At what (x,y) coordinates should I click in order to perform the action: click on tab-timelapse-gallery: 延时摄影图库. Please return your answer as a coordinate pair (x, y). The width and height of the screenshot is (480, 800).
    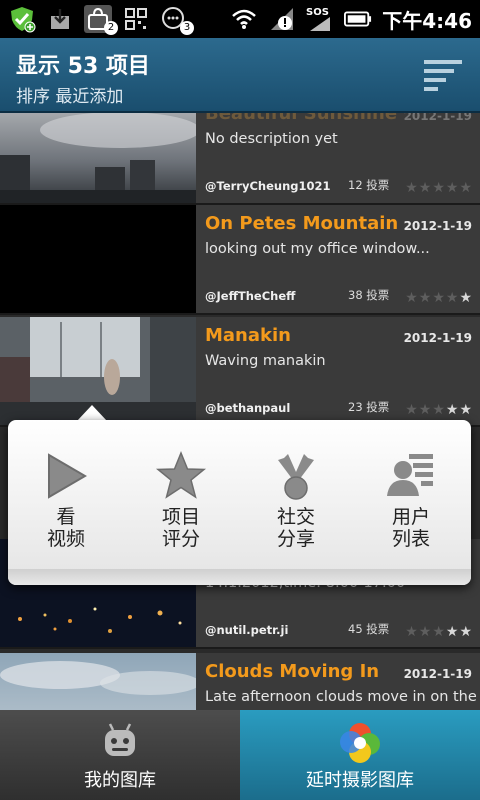
    Looking at the image, I should click on (360, 755).